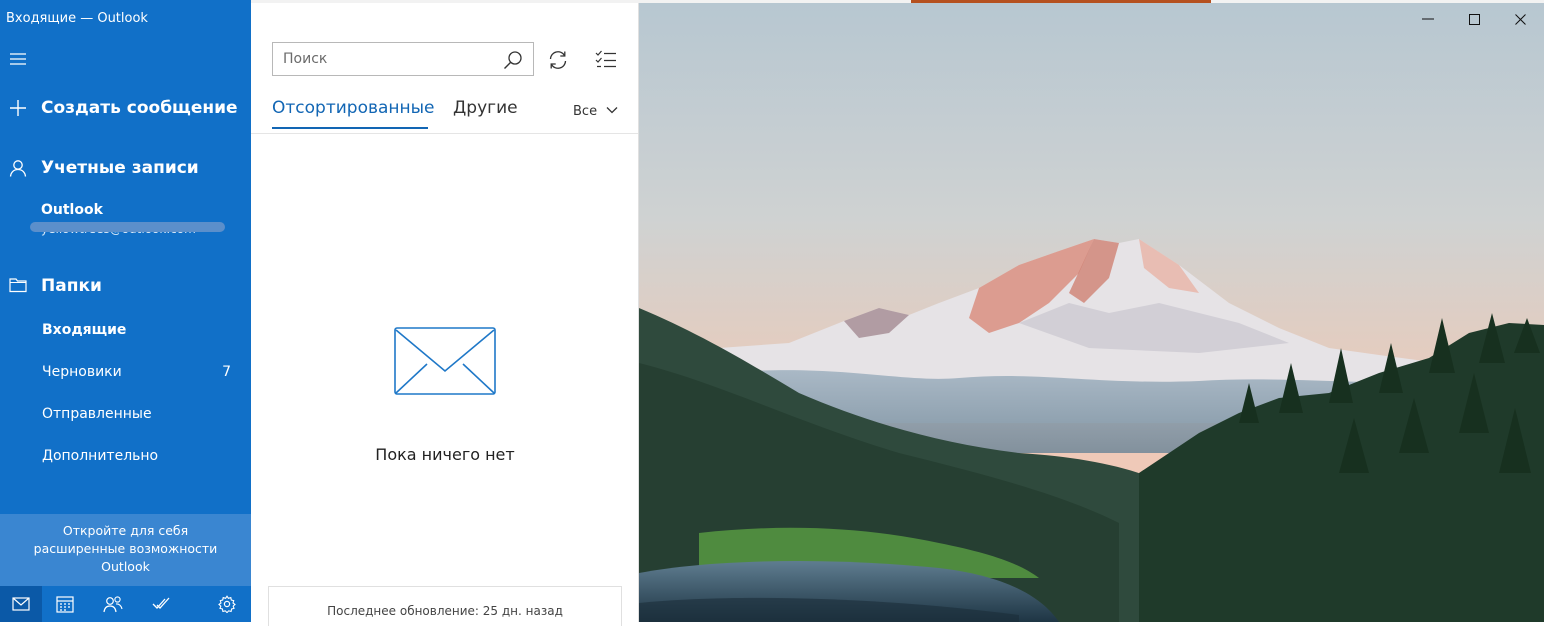 Image resolution: width=1544 pixels, height=626 pixels. Describe the element at coordinates (120, 168) in the screenshot. I see `accounts-label: Учетные записи` at that location.